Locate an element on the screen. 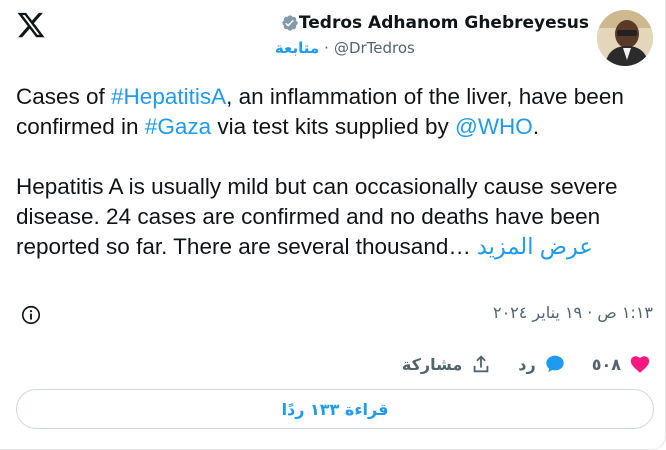  heart-icon is located at coordinates (640, 364).